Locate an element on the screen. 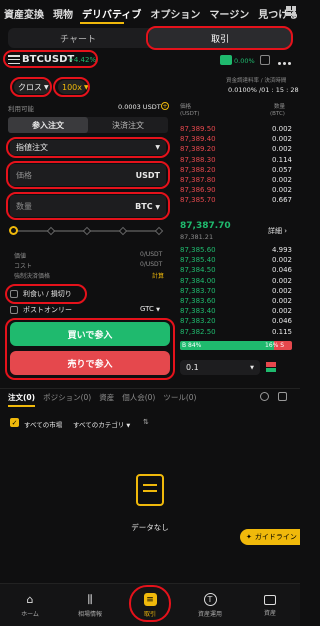 This screenshot has width=320, height=626. available-value: 0.0003 USDT is located at coordinates (139, 107).